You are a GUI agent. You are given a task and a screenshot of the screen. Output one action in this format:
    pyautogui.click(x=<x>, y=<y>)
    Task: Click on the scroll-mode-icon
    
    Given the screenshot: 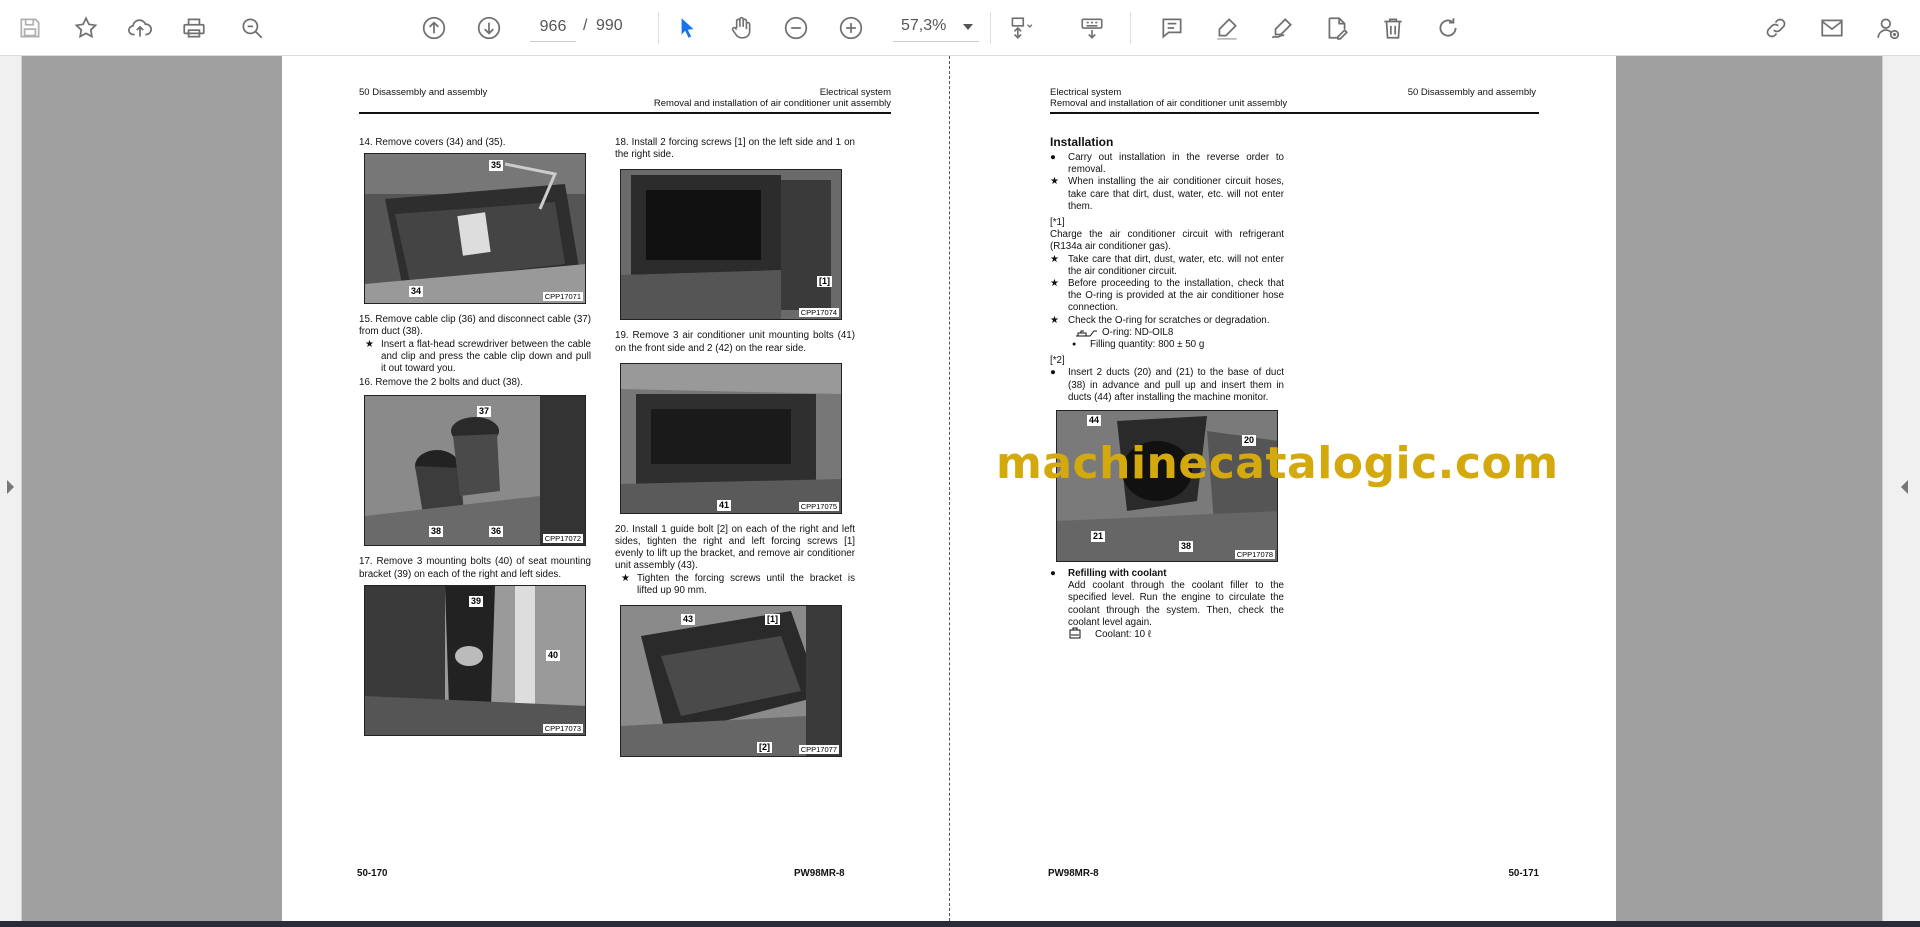 What is the action you would take?
    pyautogui.click(x=1092, y=28)
    